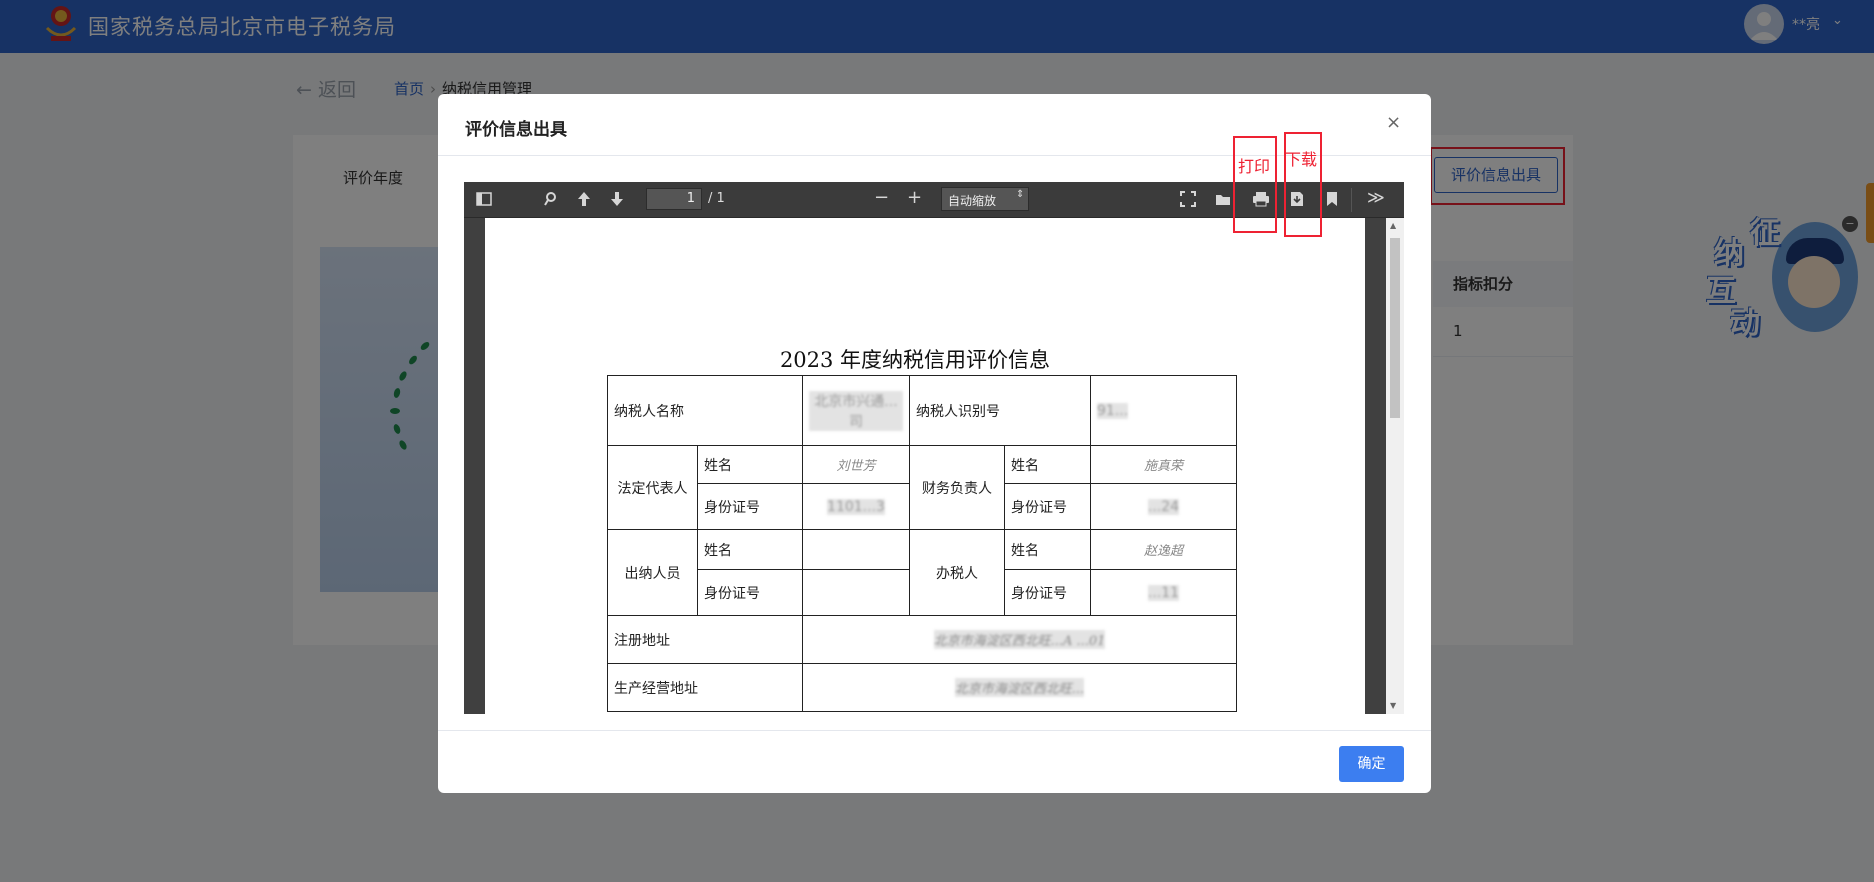 The image size is (1874, 882). What do you see at coordinates (1020, 194) in the screenshot?
I see `zoom-select-caret-icon: ⇕` at bounding box center [1020, 194].